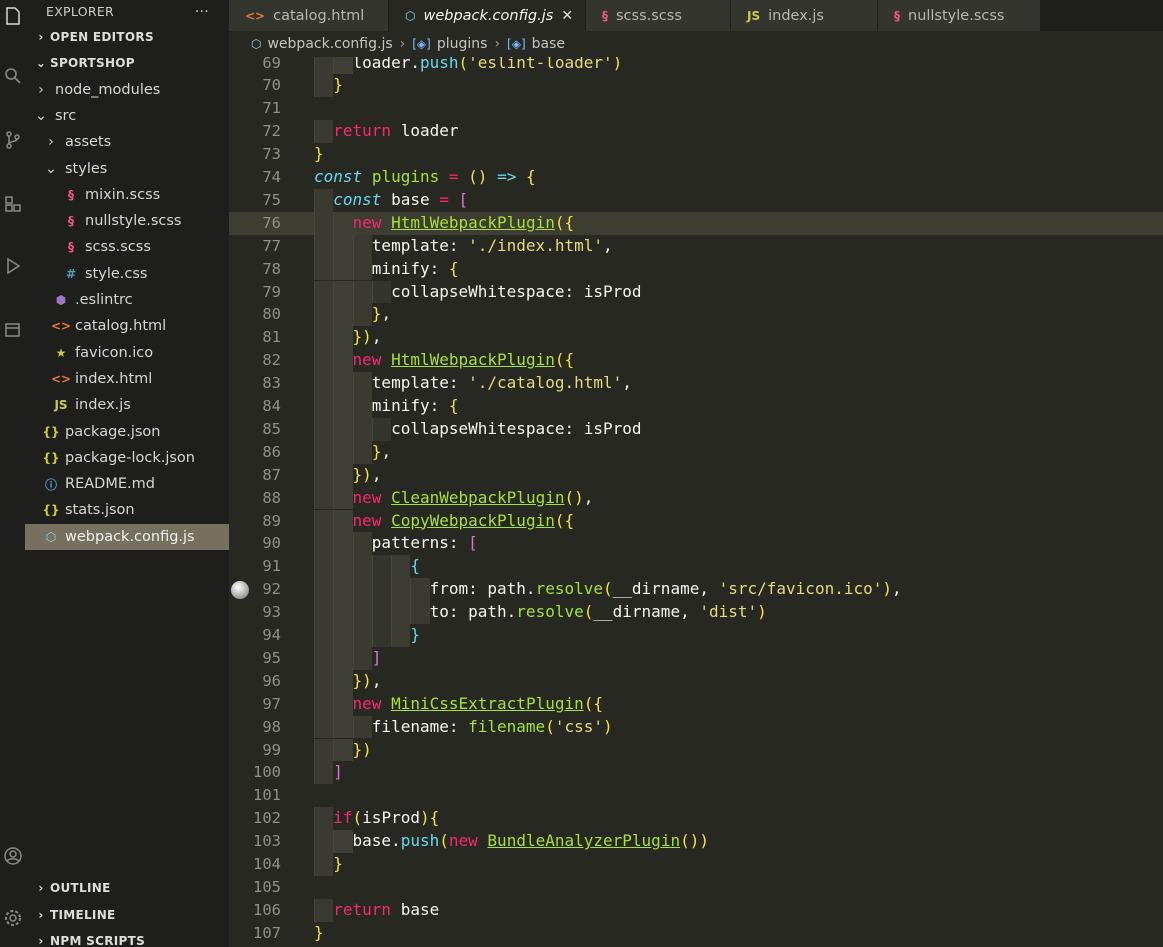 Image resolution: width=1163 pixels, height=947 pixels. What do you see at coordinates (127, 352) in the screenshot?
I see `tree-file: ★ favicon.ico` at bounding box center [127, 352].